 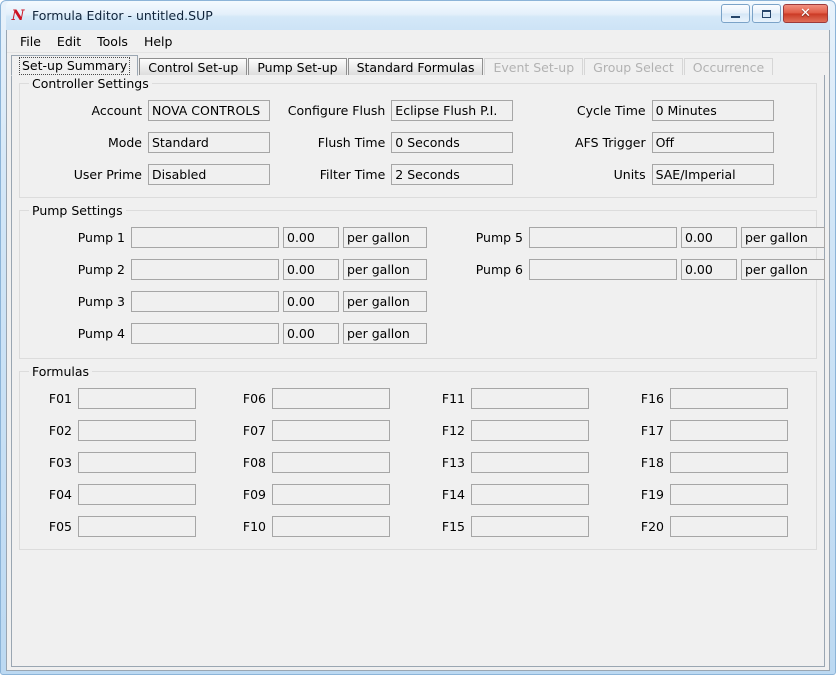 What do you see at coordinates (729, 526) in the screenshot?
I see `formula-f20-input` at bounding box center [729, 526].